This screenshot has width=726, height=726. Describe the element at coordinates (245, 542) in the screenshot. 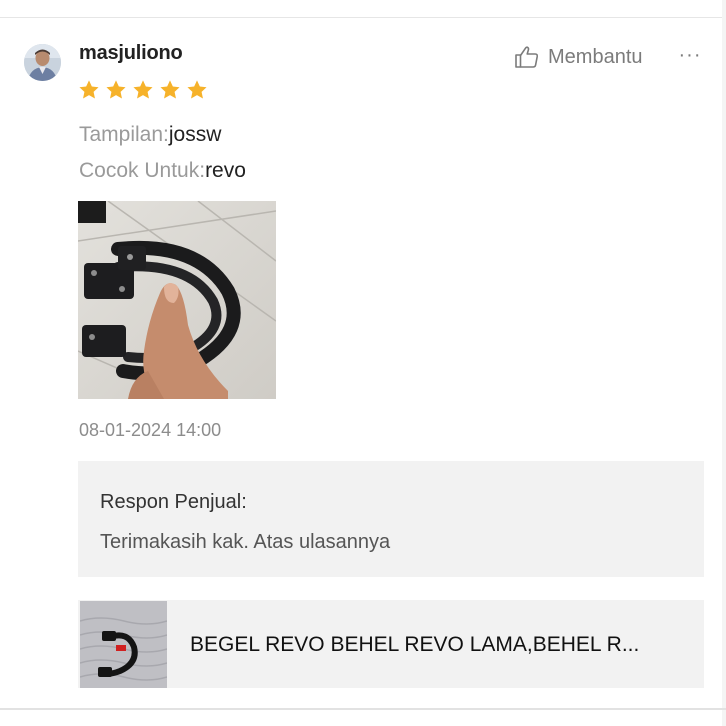

I see `seller-response-text: Terimakasih kak. Atas ulasannya` at that location.